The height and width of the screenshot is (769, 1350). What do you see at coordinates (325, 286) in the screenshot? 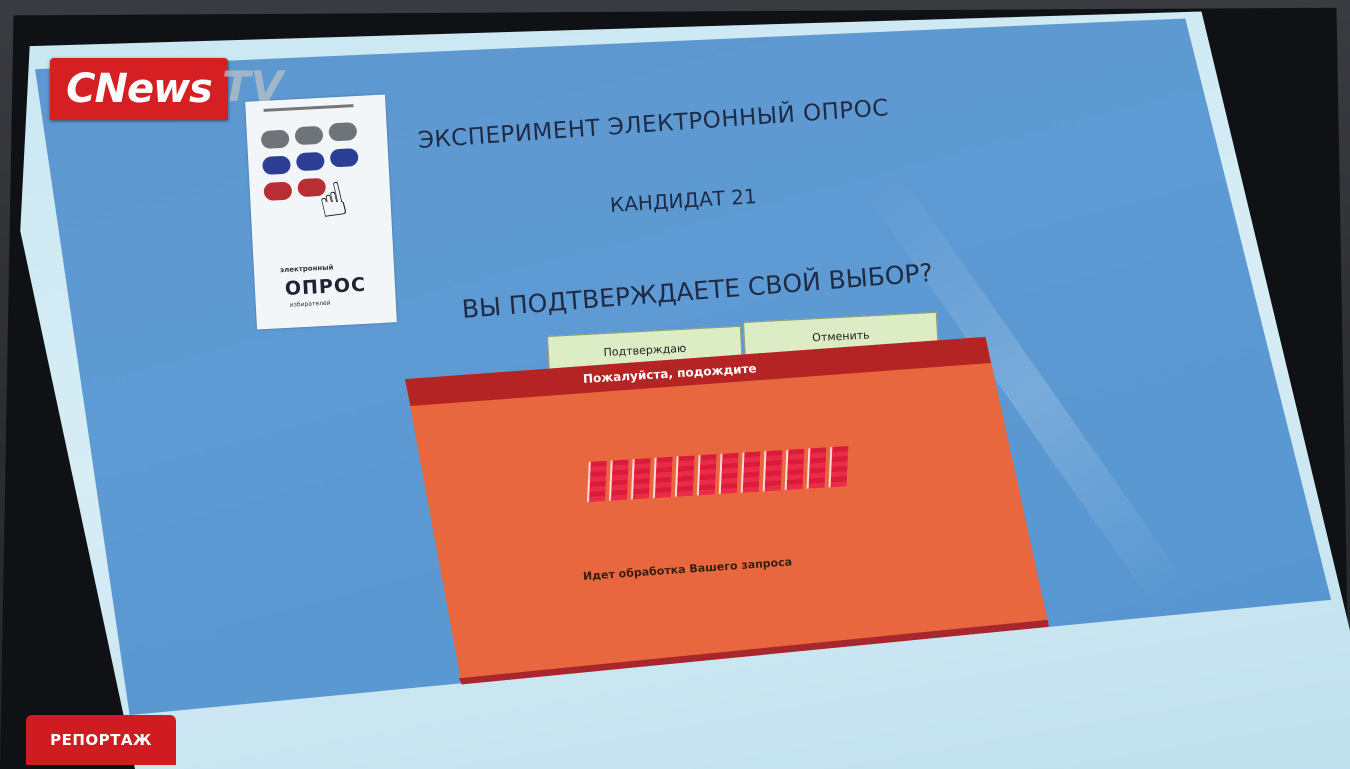
I see `logo-caption-big: ОПРОС` at bounding box center [325, 286].